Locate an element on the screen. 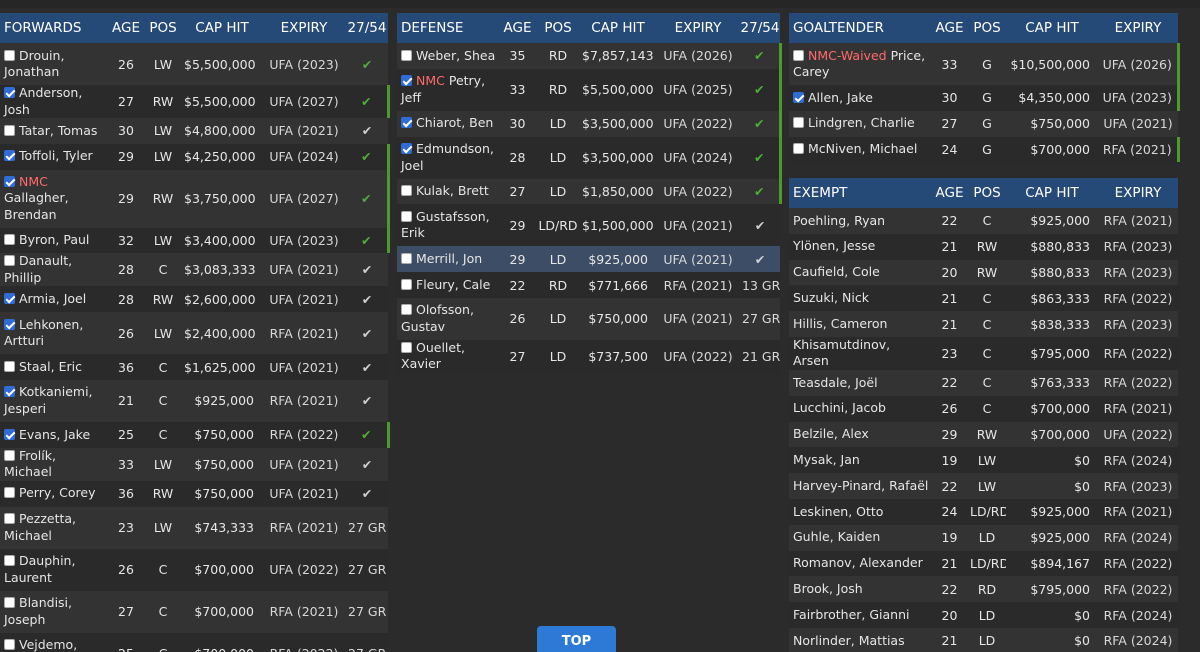 The height and width of the screenshot is (652, 1200). player-name: McNiven, Michael is located at coordinates (862, 148).